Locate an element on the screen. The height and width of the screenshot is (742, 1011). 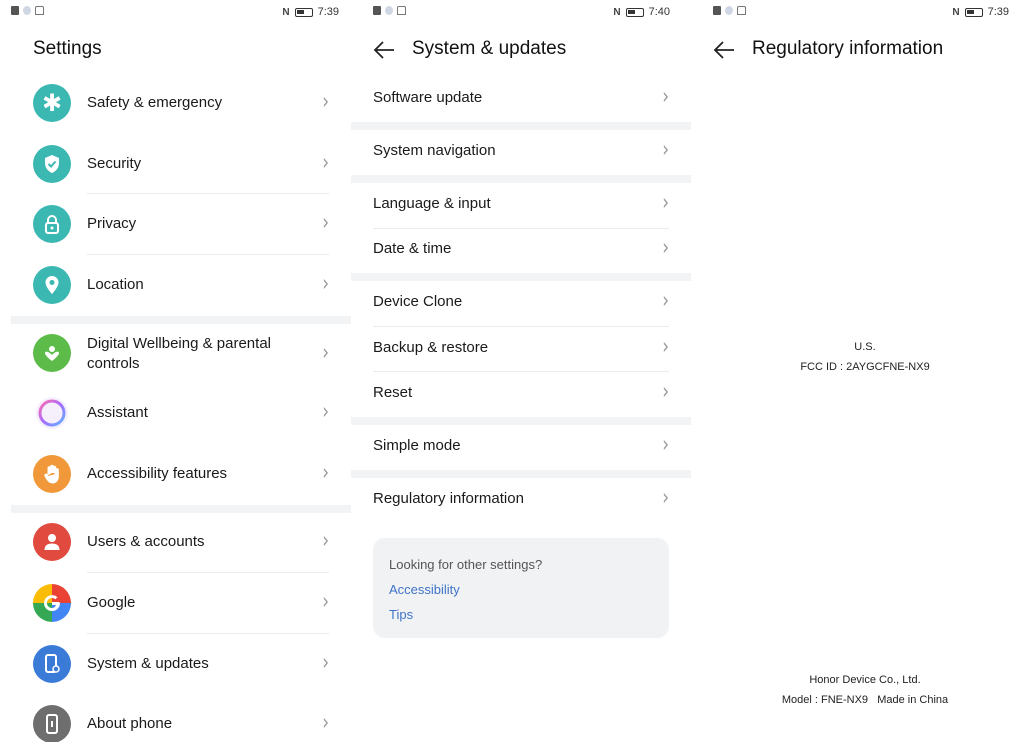
menu-item-label: Date & time is located at coordinates (412, 248).